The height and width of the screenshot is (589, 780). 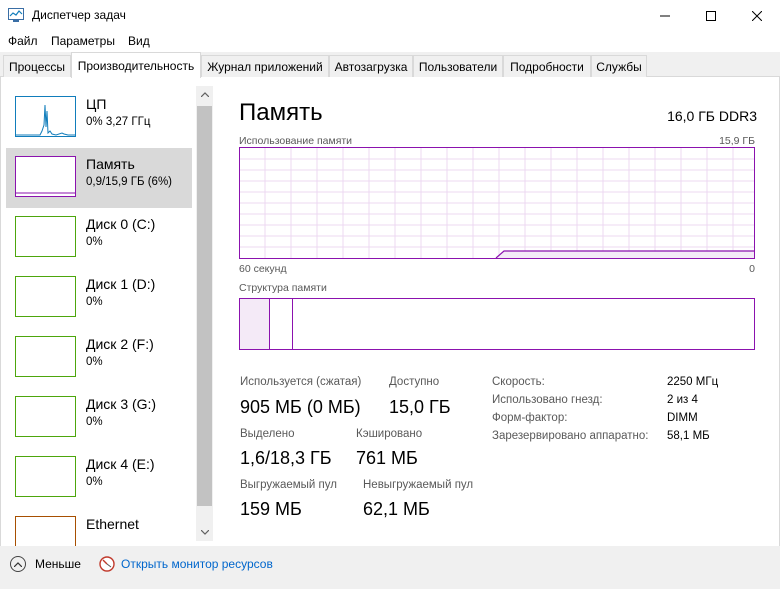 I want to click on fewer-details-button, so click(x=18, y=564).